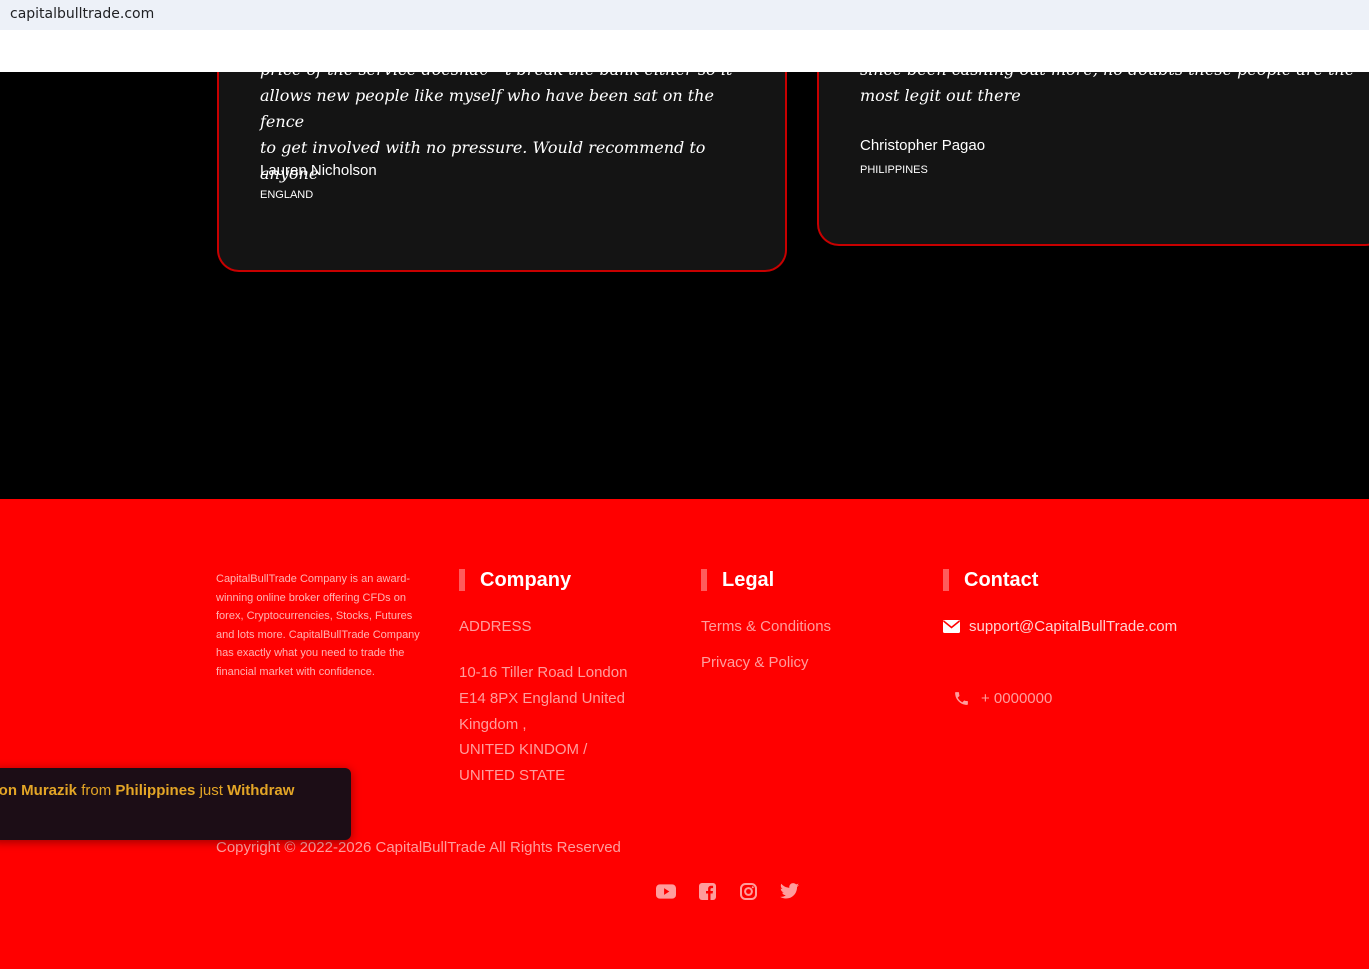 The image size is (1369, 969). Describe the element at coordinates (951, 627) in the screenshot. I see `envelope-icon` at that location.